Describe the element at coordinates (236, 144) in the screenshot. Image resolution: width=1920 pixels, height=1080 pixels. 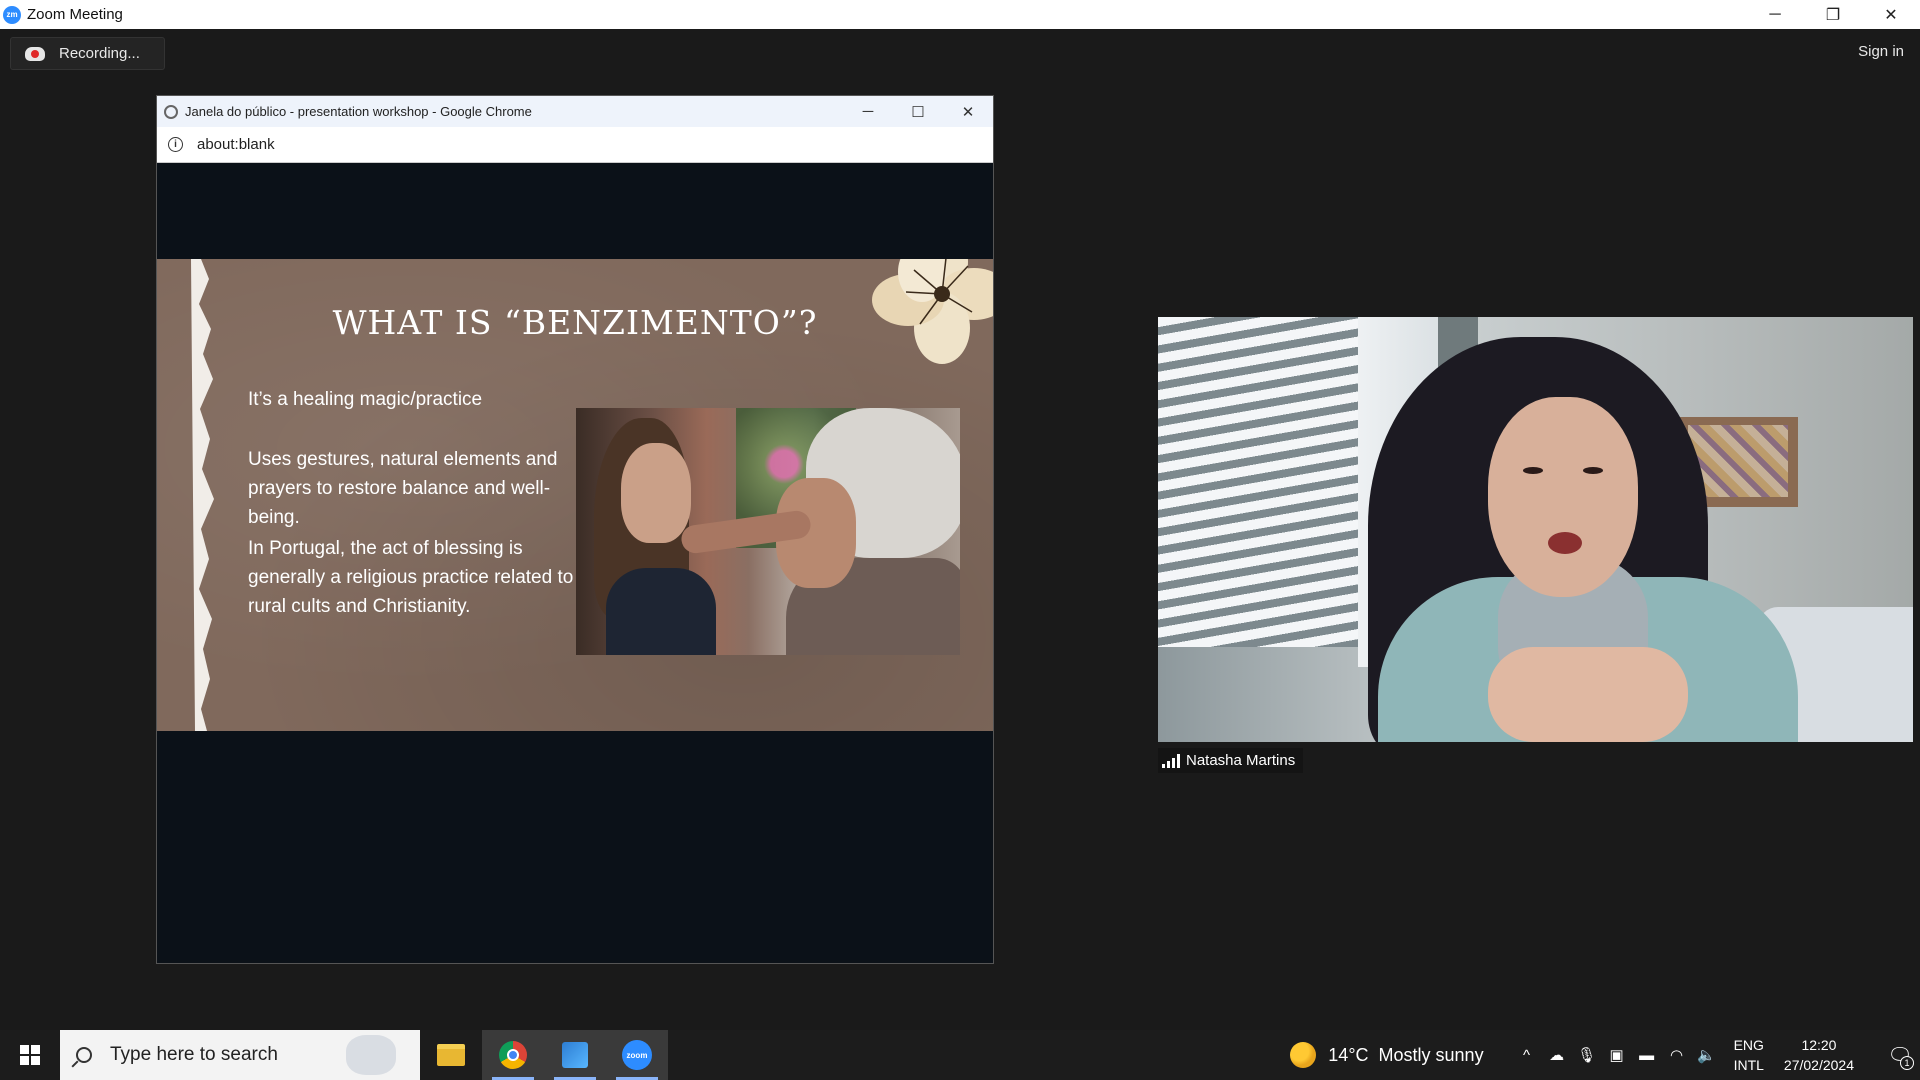
I see `url-text: about:blank` at that location.